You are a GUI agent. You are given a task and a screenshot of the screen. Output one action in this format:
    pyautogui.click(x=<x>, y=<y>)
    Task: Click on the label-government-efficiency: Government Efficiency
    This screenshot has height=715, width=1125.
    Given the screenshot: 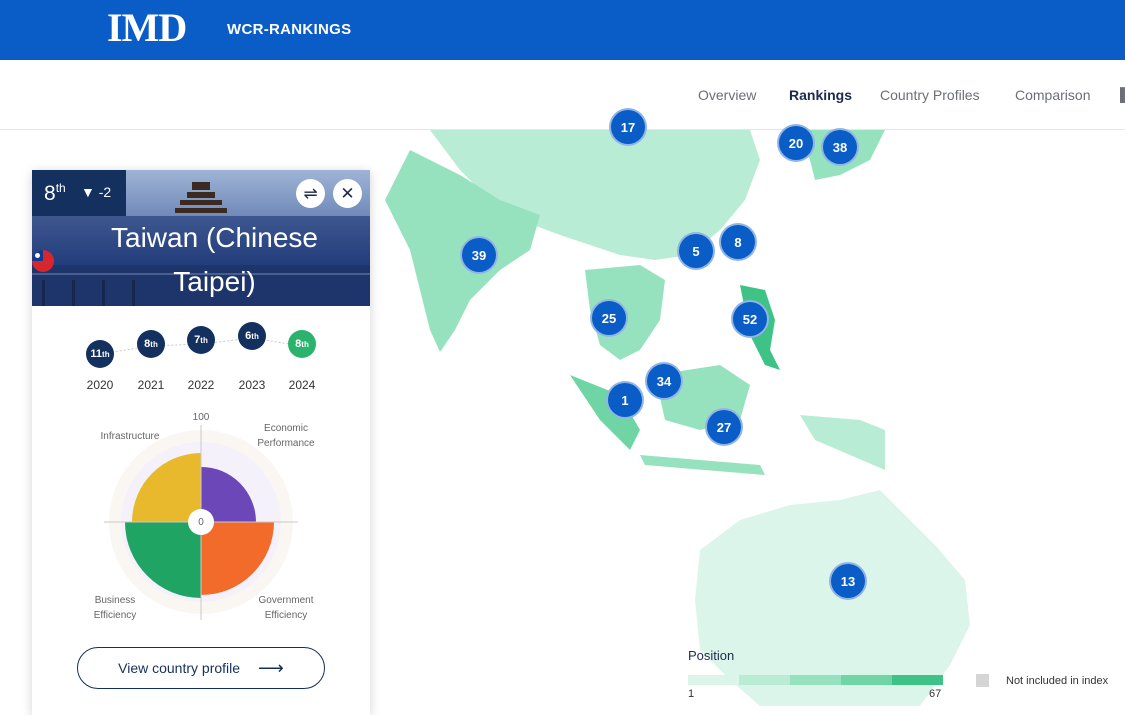 What is the action you would take?
    pyautogui.click(x=286, y=608)
    